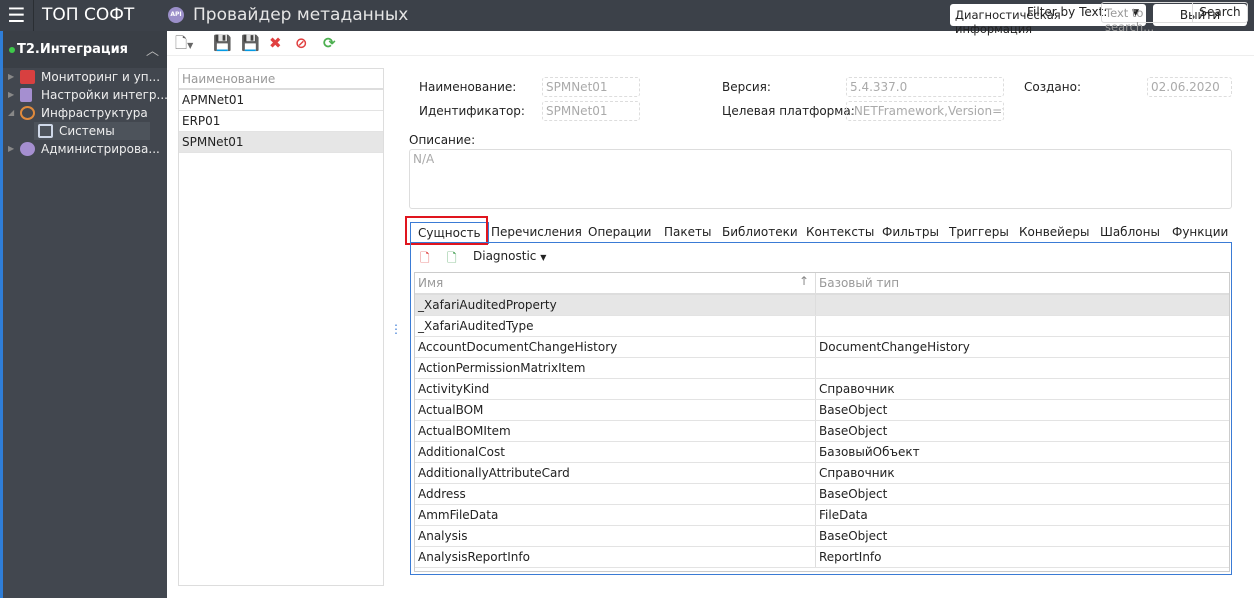  What do you see at coordinates (396, 329) in the screenshot?
I see `splitter-handle: ⋮` at bounding box center [396, 329].